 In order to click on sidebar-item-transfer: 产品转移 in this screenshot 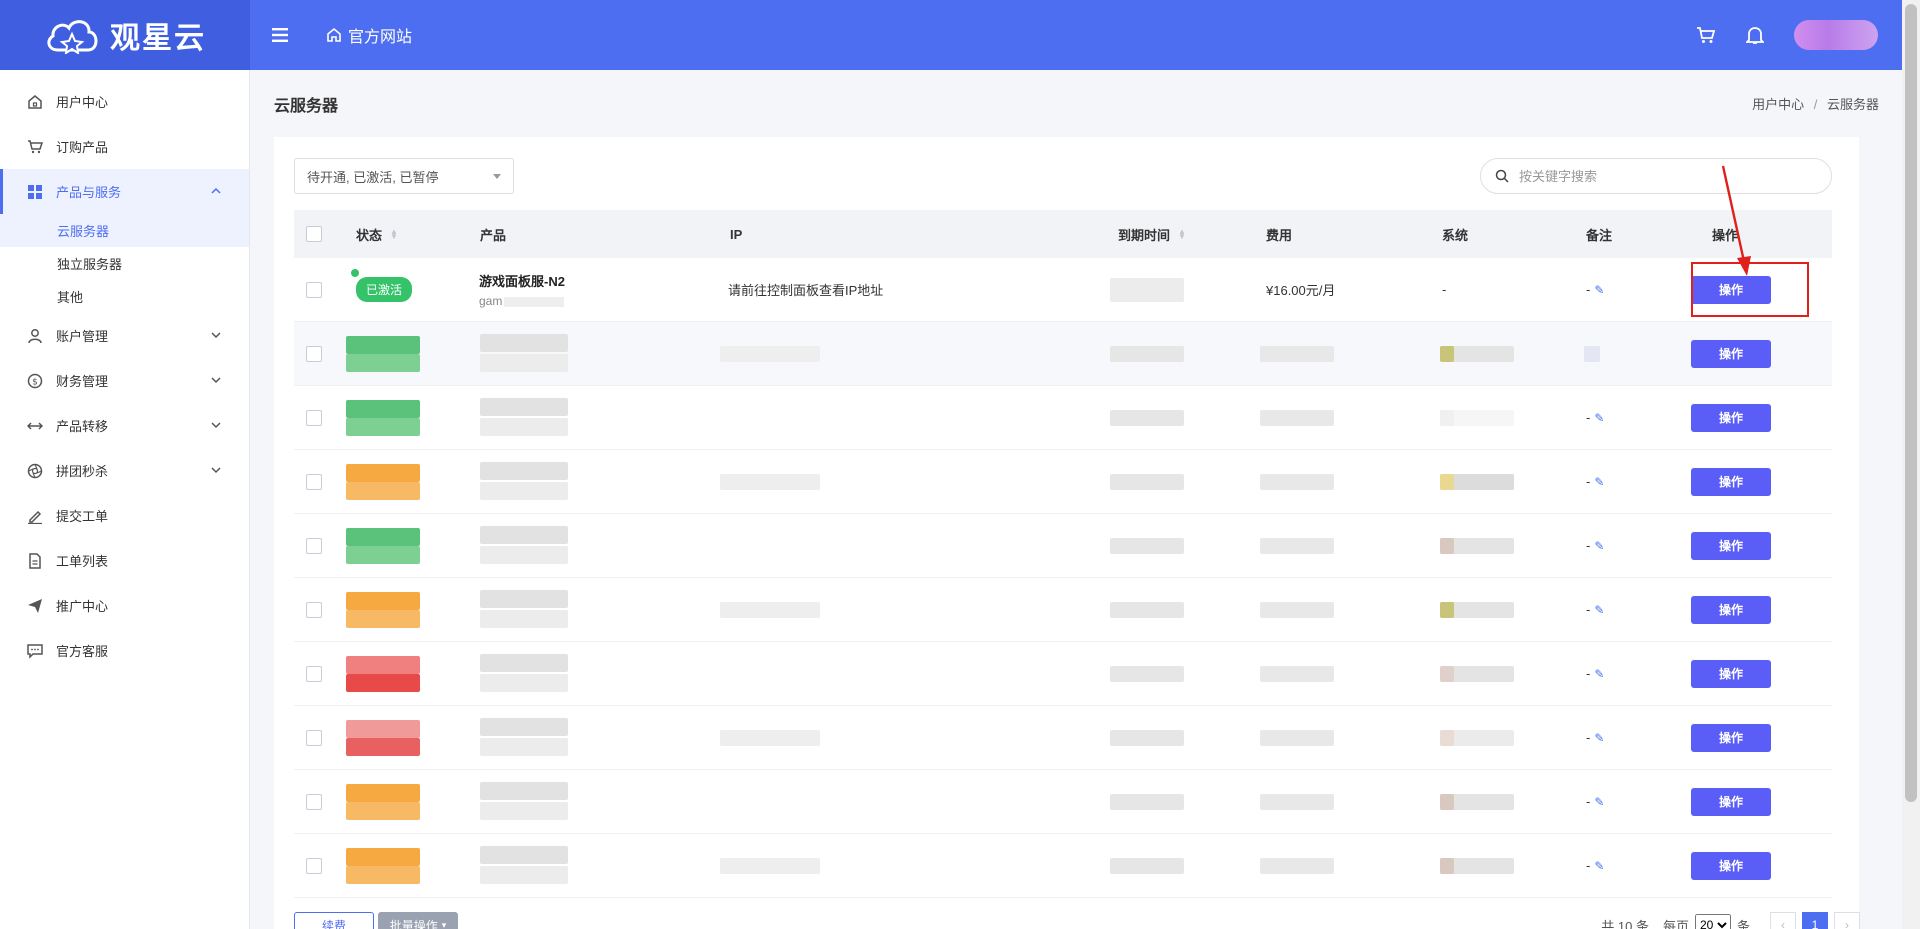, I will do `click(124, 425)`.